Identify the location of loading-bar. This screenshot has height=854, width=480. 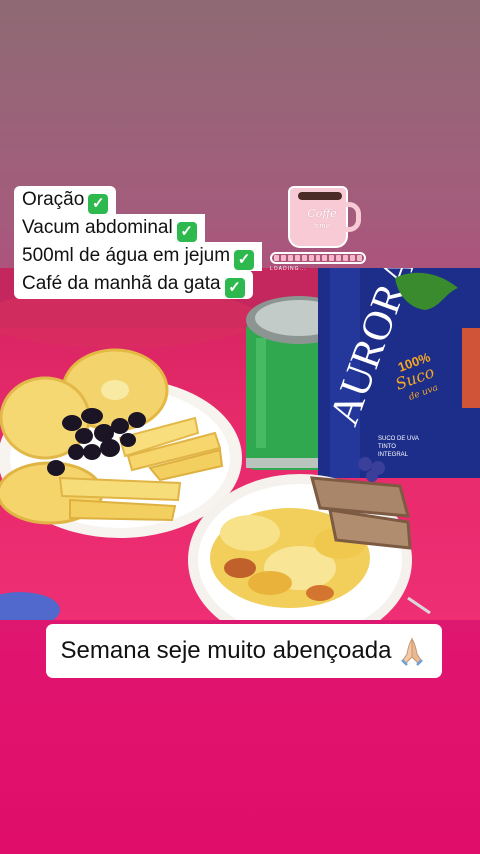
(318, 258).